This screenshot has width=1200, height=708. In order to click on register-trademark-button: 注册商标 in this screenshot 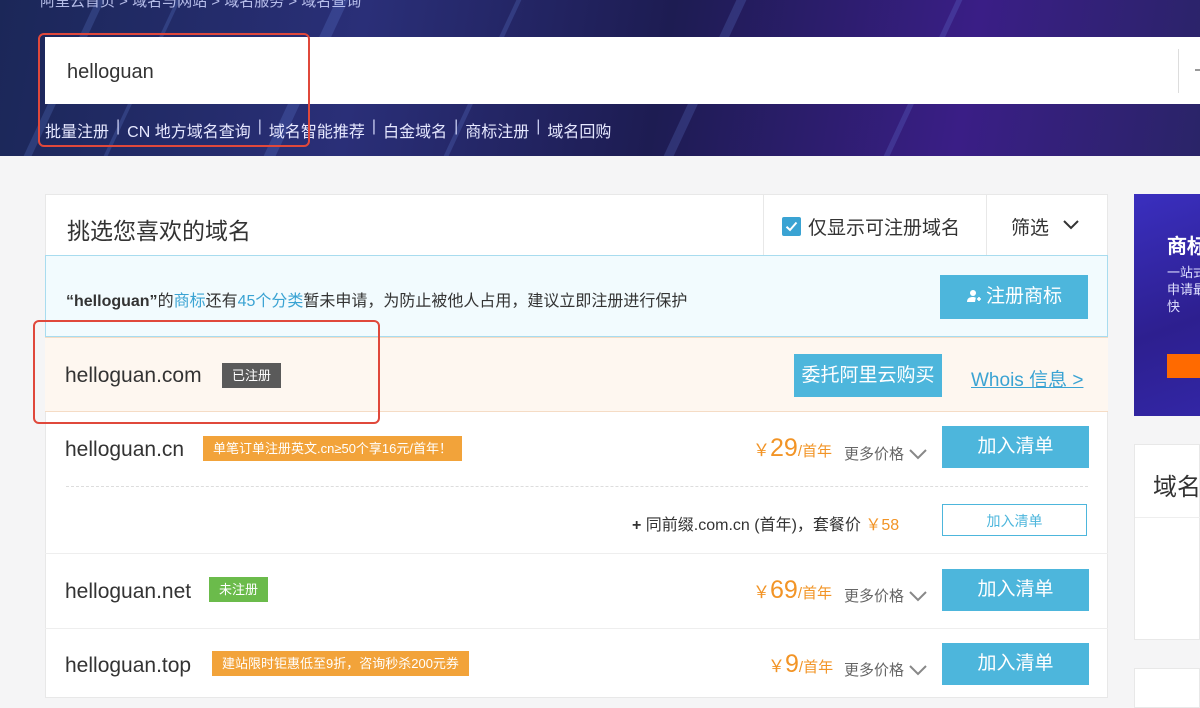, I will do `click(1014, 297)`.